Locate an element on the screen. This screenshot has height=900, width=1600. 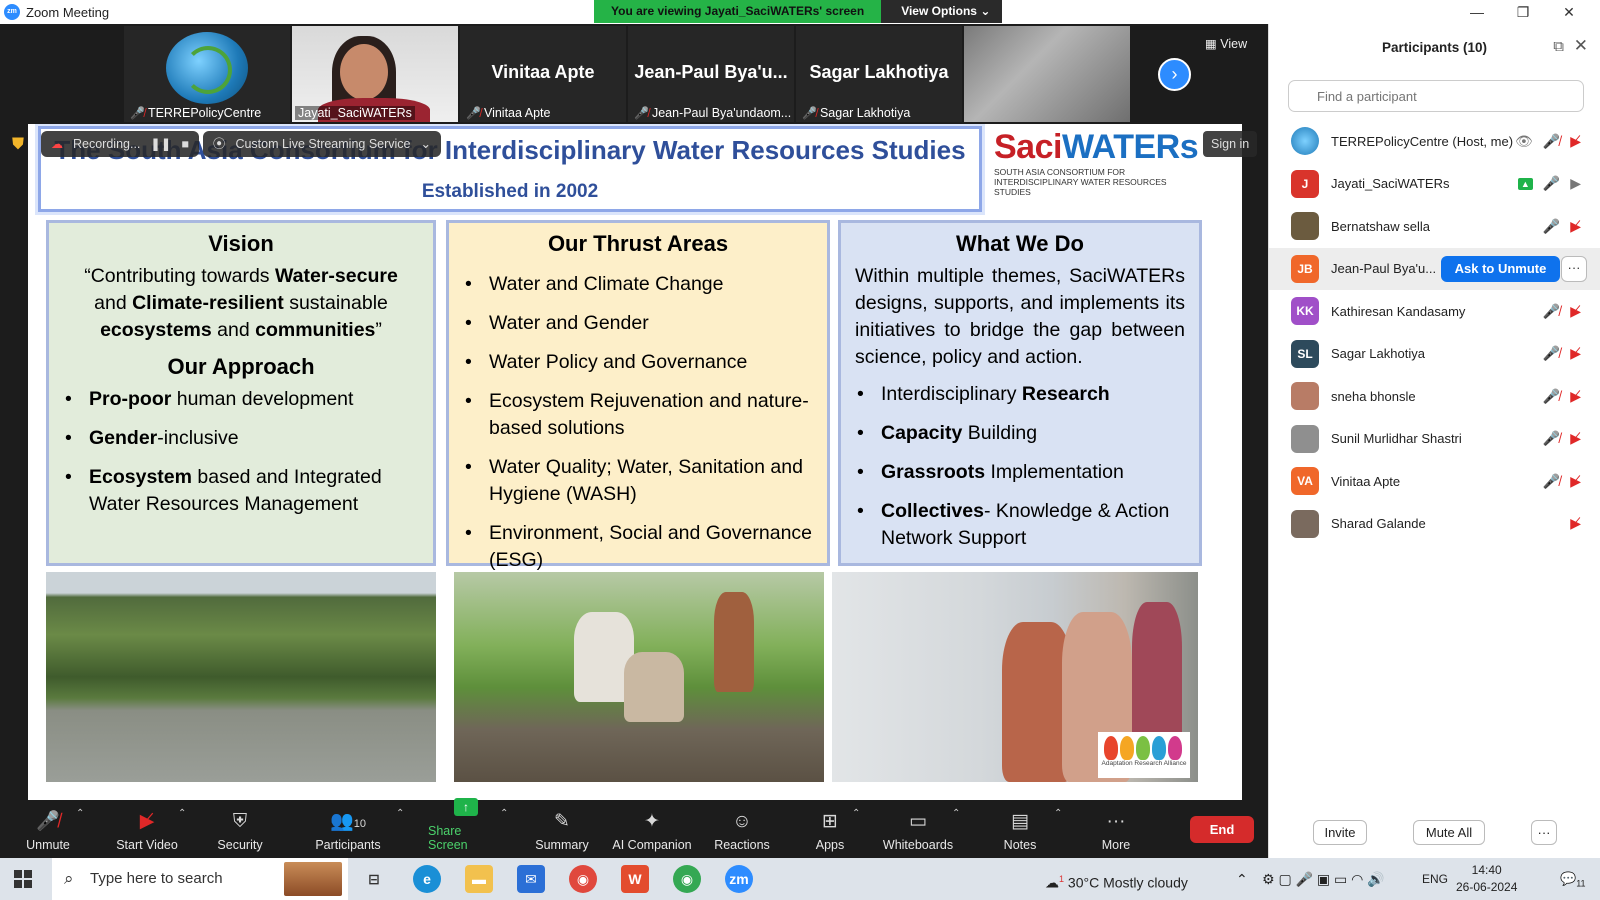
ai-companion-button: ✦ AI Companion is located at coordinates (652, 830).